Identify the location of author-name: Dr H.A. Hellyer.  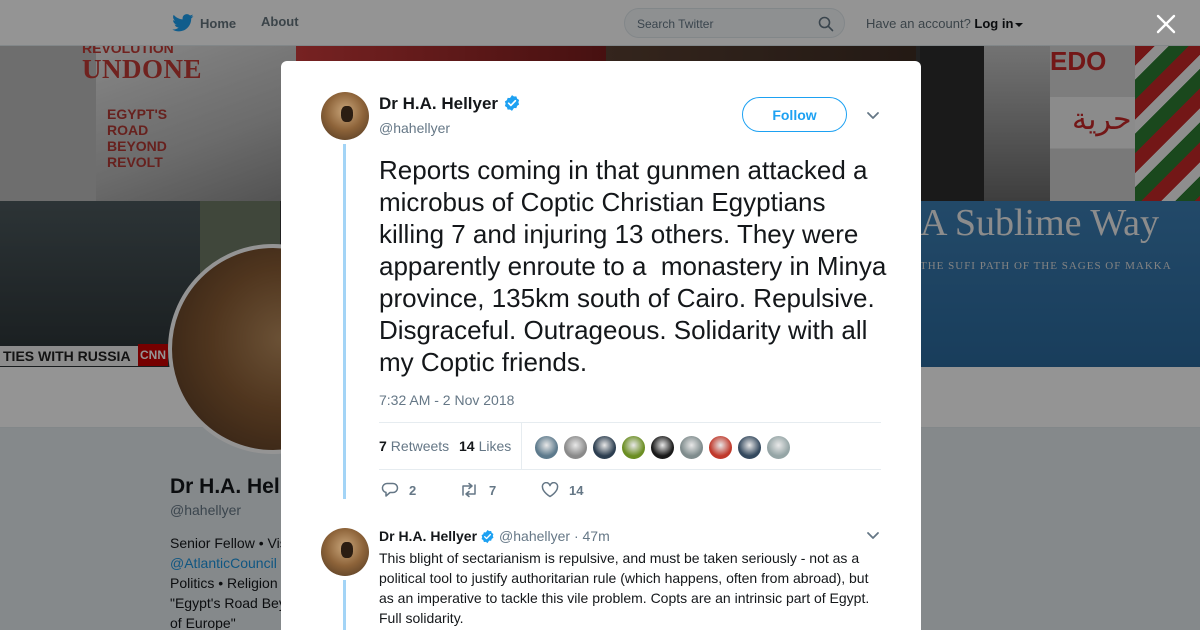
(450, 104).